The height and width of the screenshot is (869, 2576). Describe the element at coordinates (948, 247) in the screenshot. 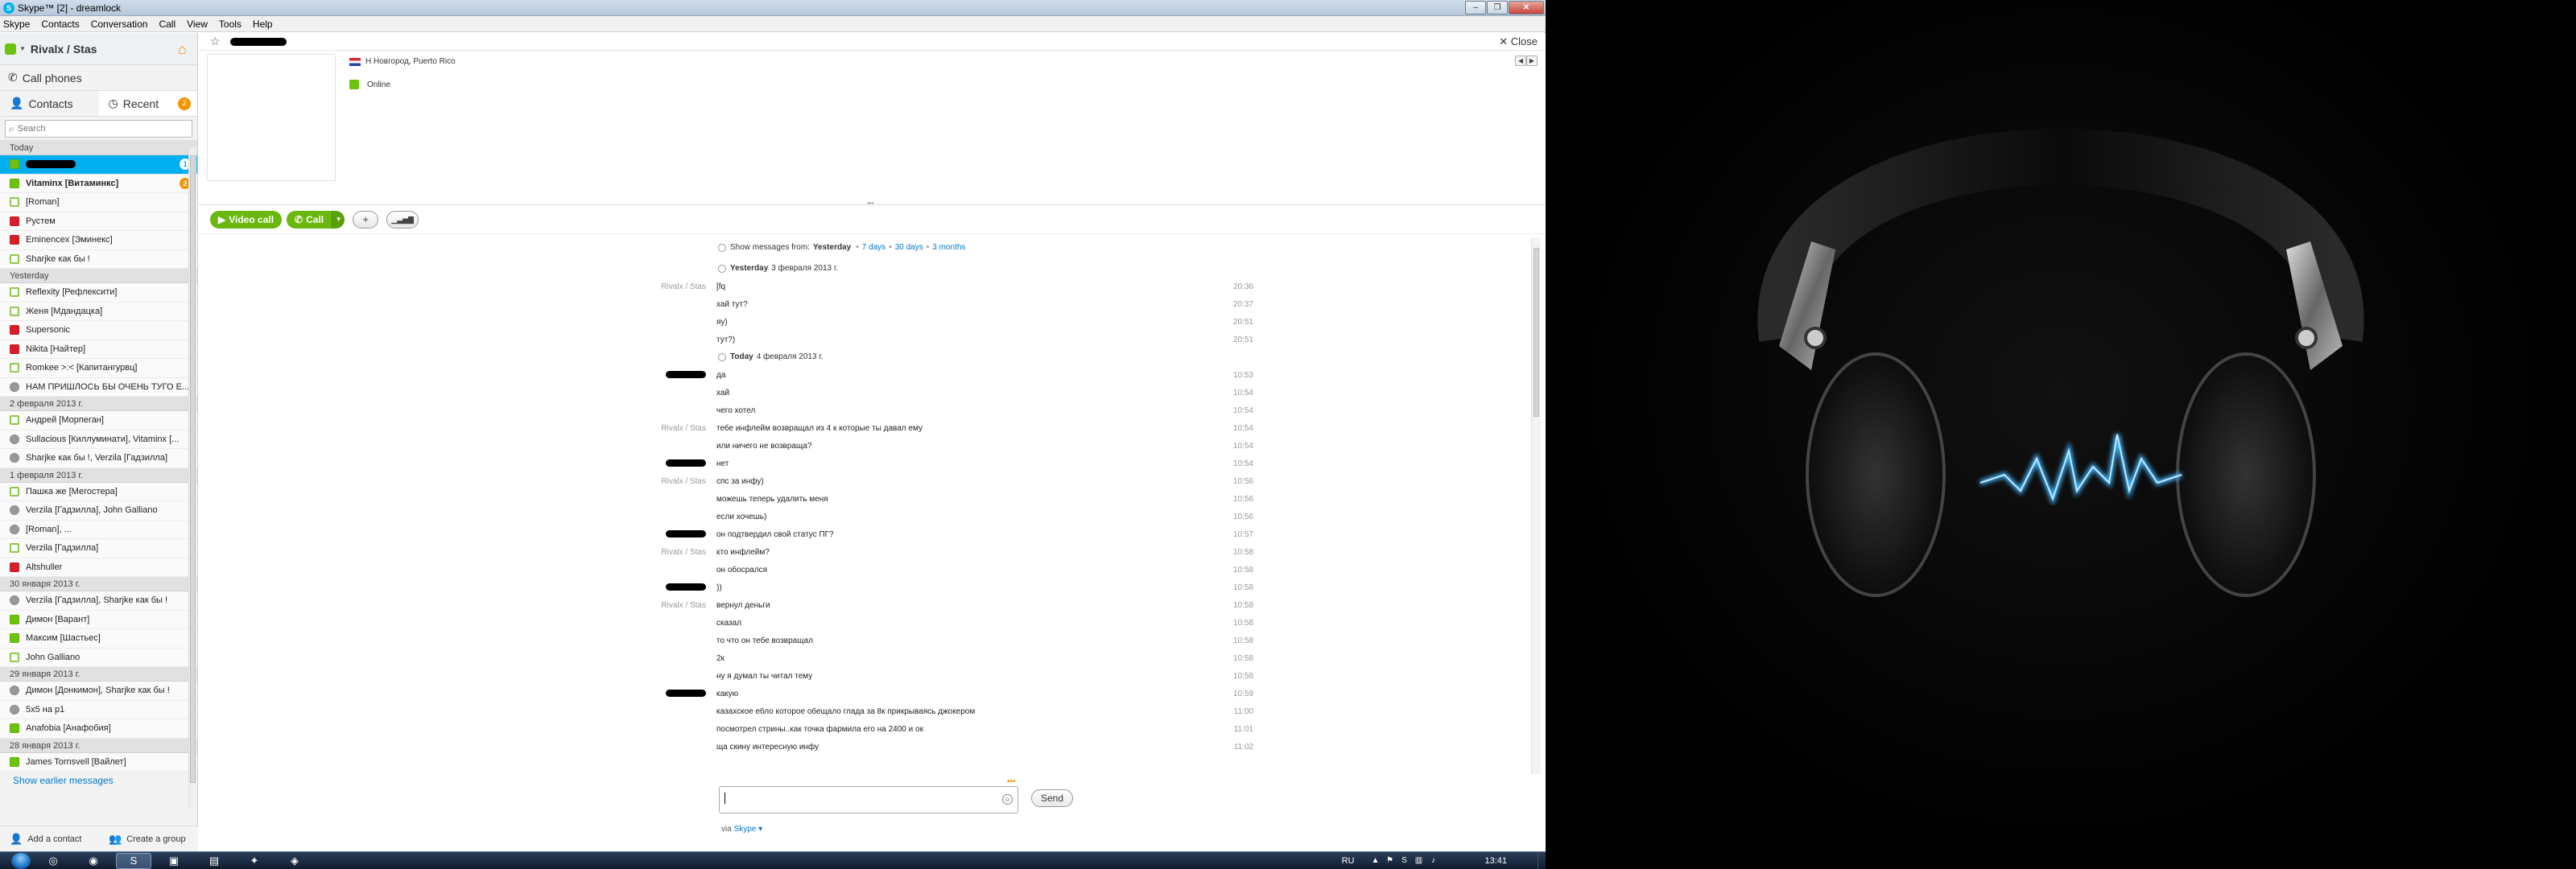

I see `history-3-months-link: 3 months` at that location.